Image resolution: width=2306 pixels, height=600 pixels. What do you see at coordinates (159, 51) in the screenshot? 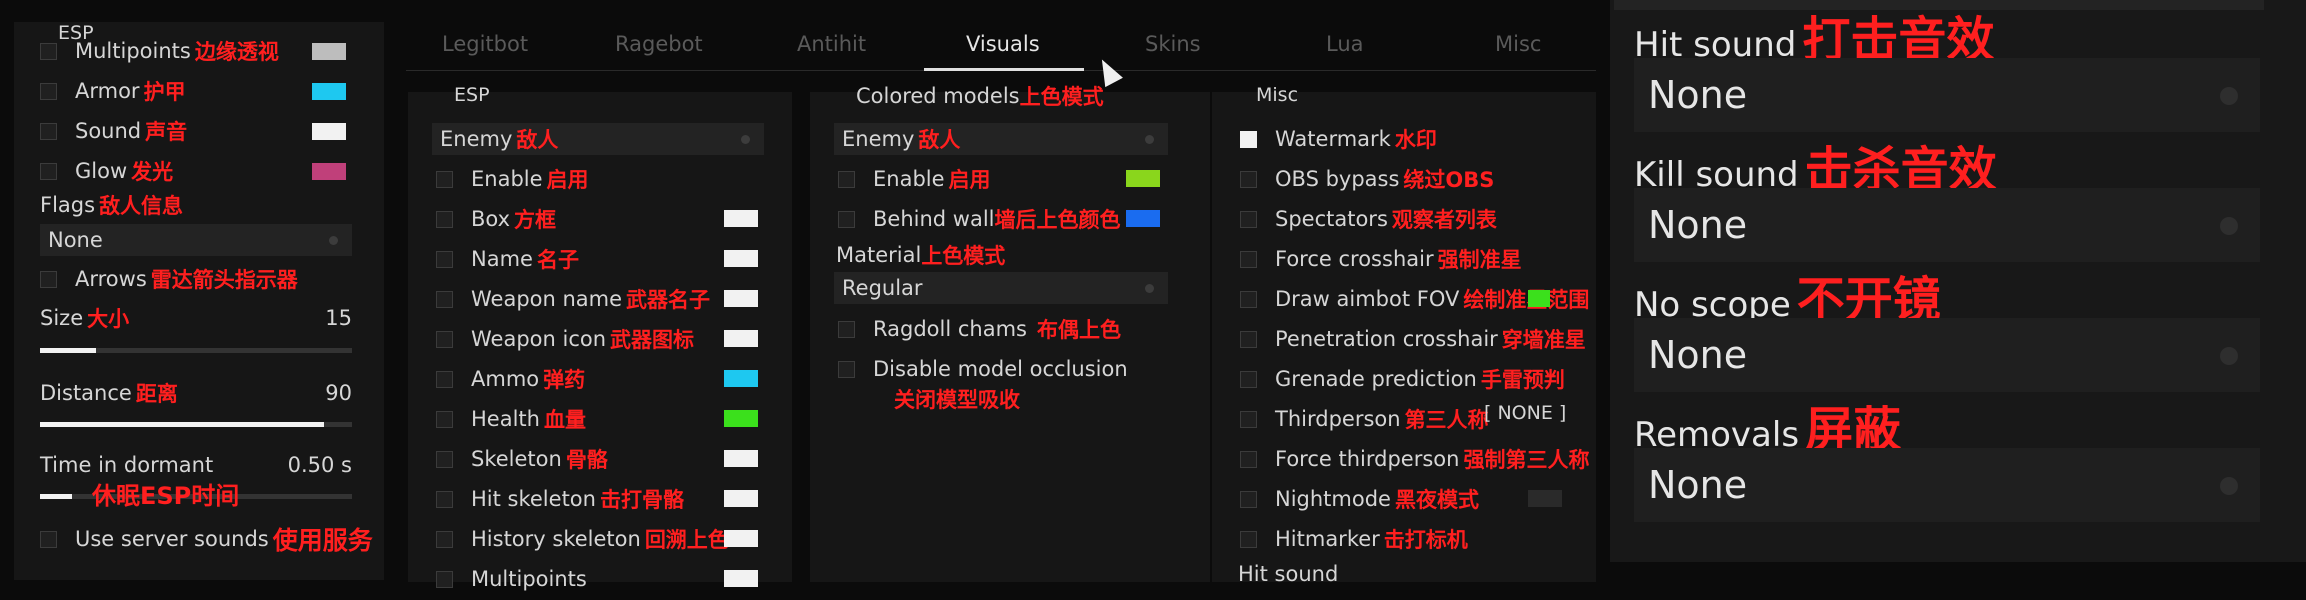
I see `left-row-multipoints: Multipoints 边缘透视` at bounding box center [159, 51].